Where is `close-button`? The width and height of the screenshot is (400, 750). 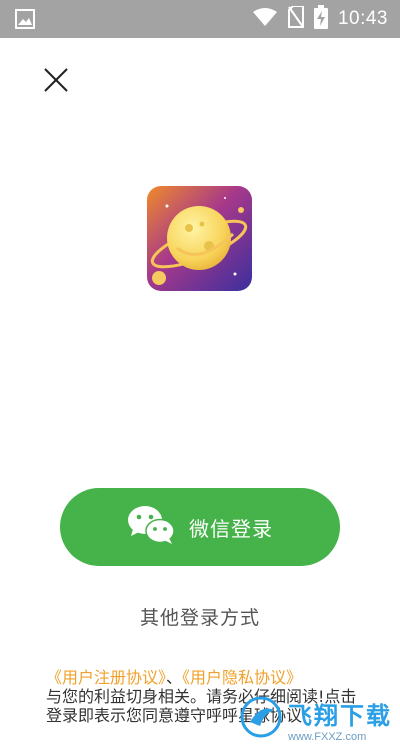 close-button is located at coordinates (56, 80).